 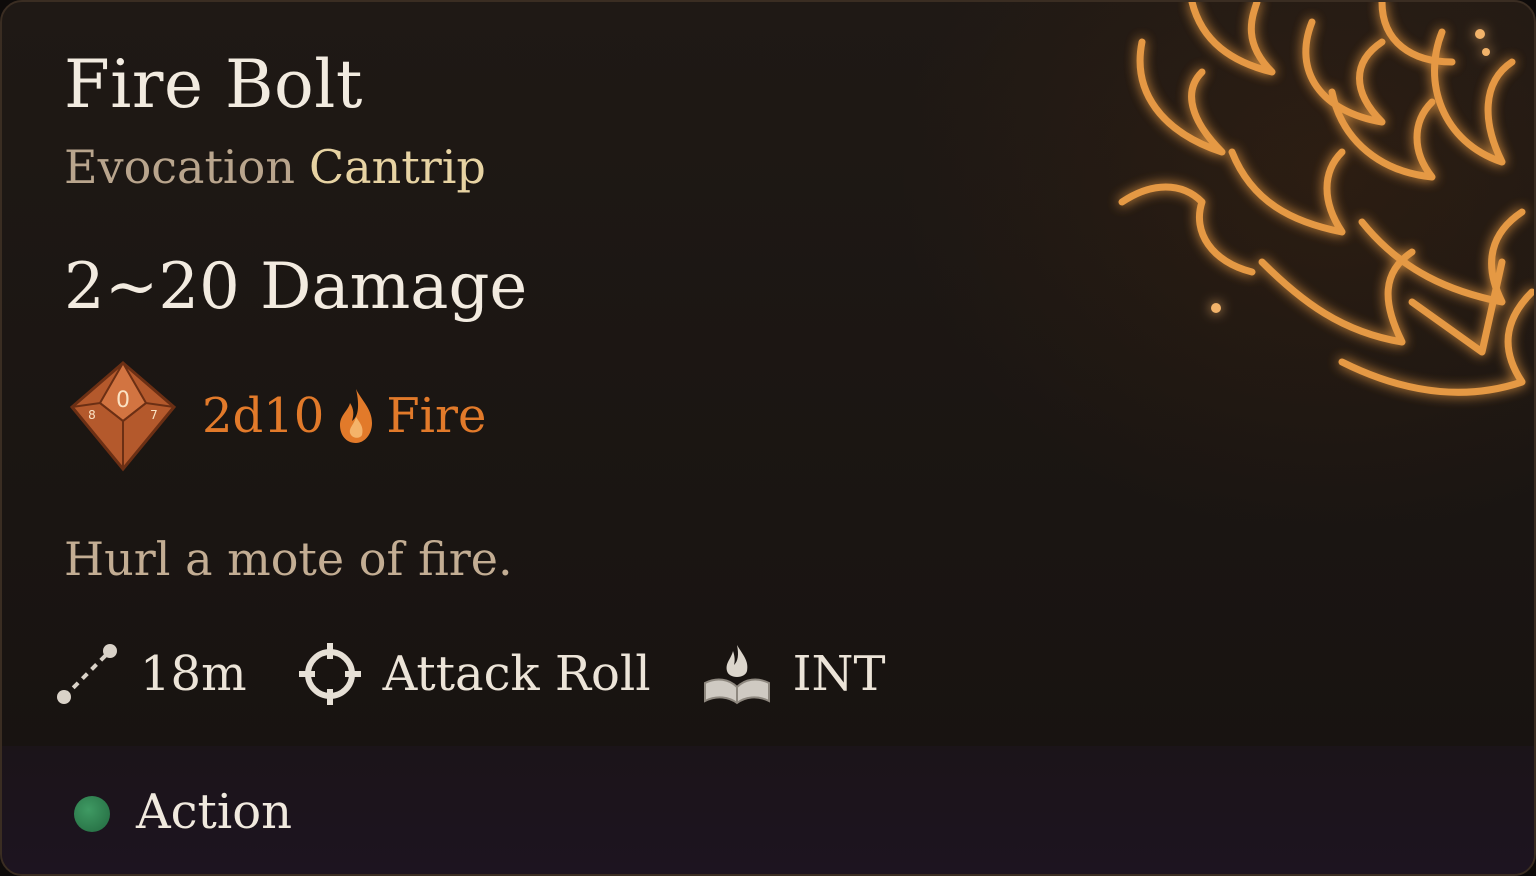 I want to click on action-cost-label: Action, so click(x=214, y=812).